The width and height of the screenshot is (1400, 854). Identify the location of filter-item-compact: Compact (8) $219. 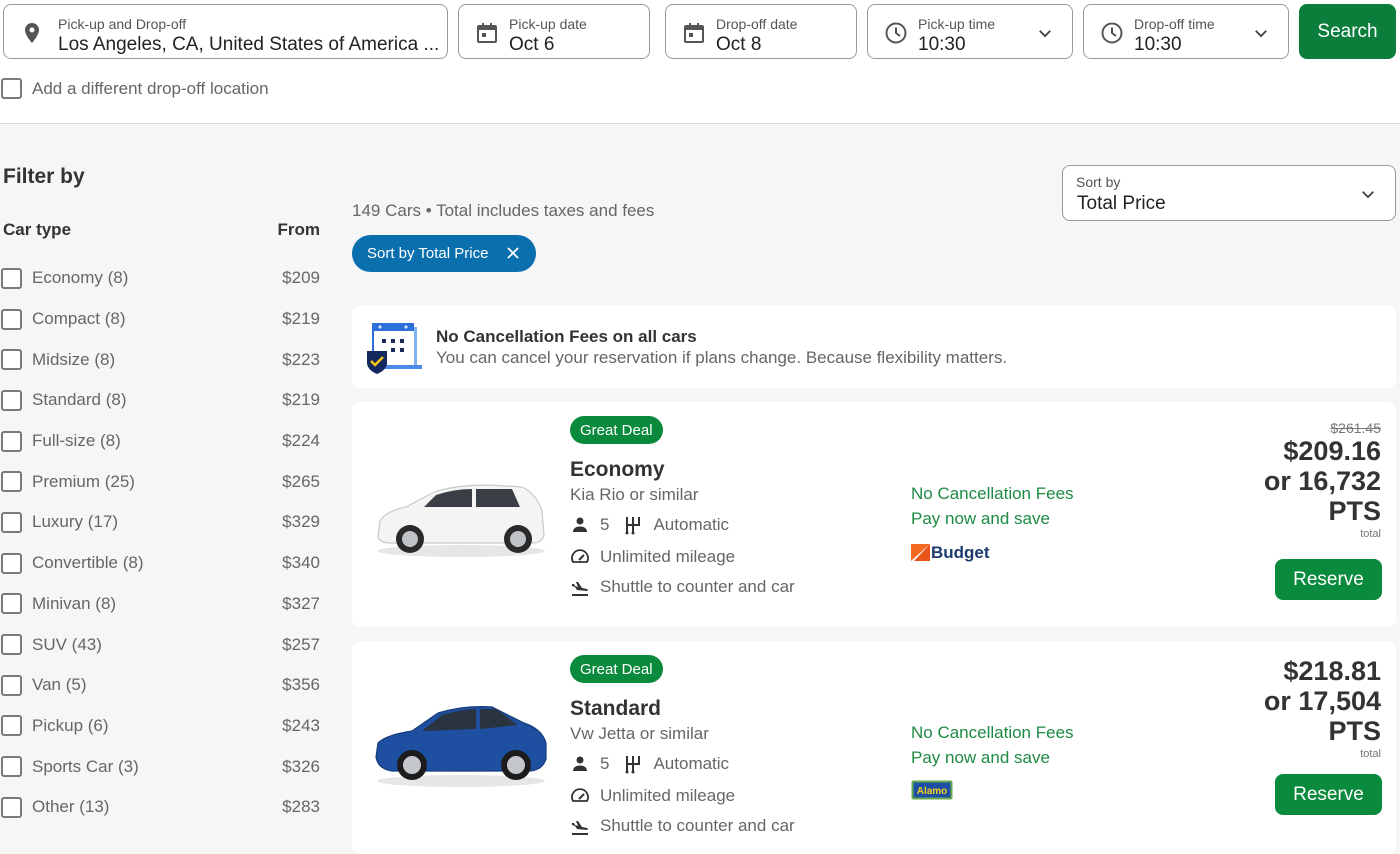
(160, 319).